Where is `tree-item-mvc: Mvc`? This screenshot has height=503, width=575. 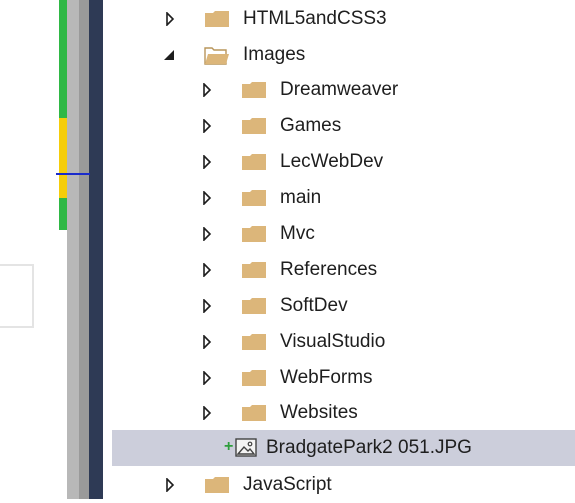 tree-item-mvc: Mvc is located at coordinates (343, 234).